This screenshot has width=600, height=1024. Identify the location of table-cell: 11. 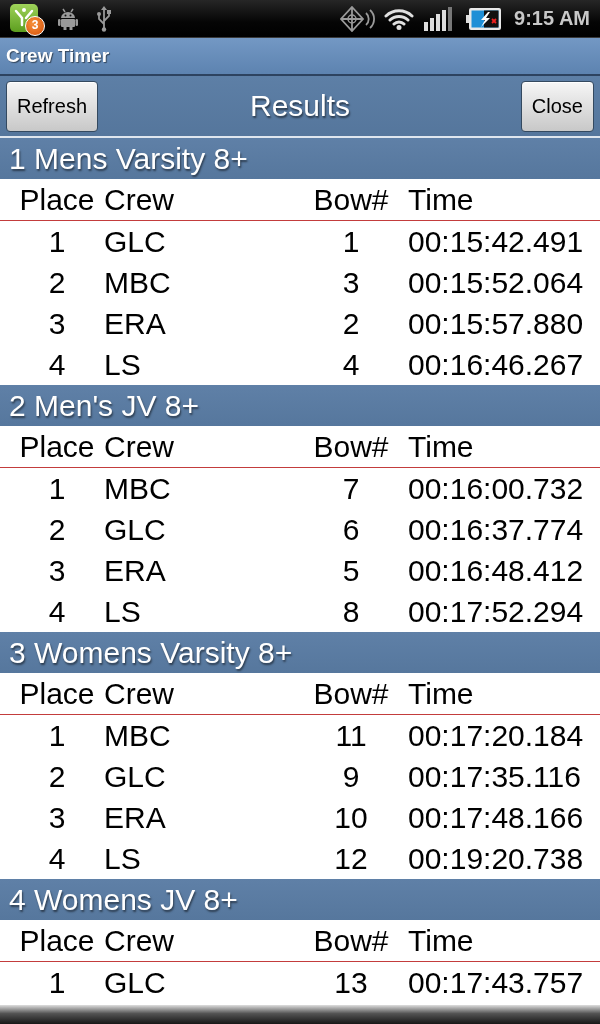
(351, 735).